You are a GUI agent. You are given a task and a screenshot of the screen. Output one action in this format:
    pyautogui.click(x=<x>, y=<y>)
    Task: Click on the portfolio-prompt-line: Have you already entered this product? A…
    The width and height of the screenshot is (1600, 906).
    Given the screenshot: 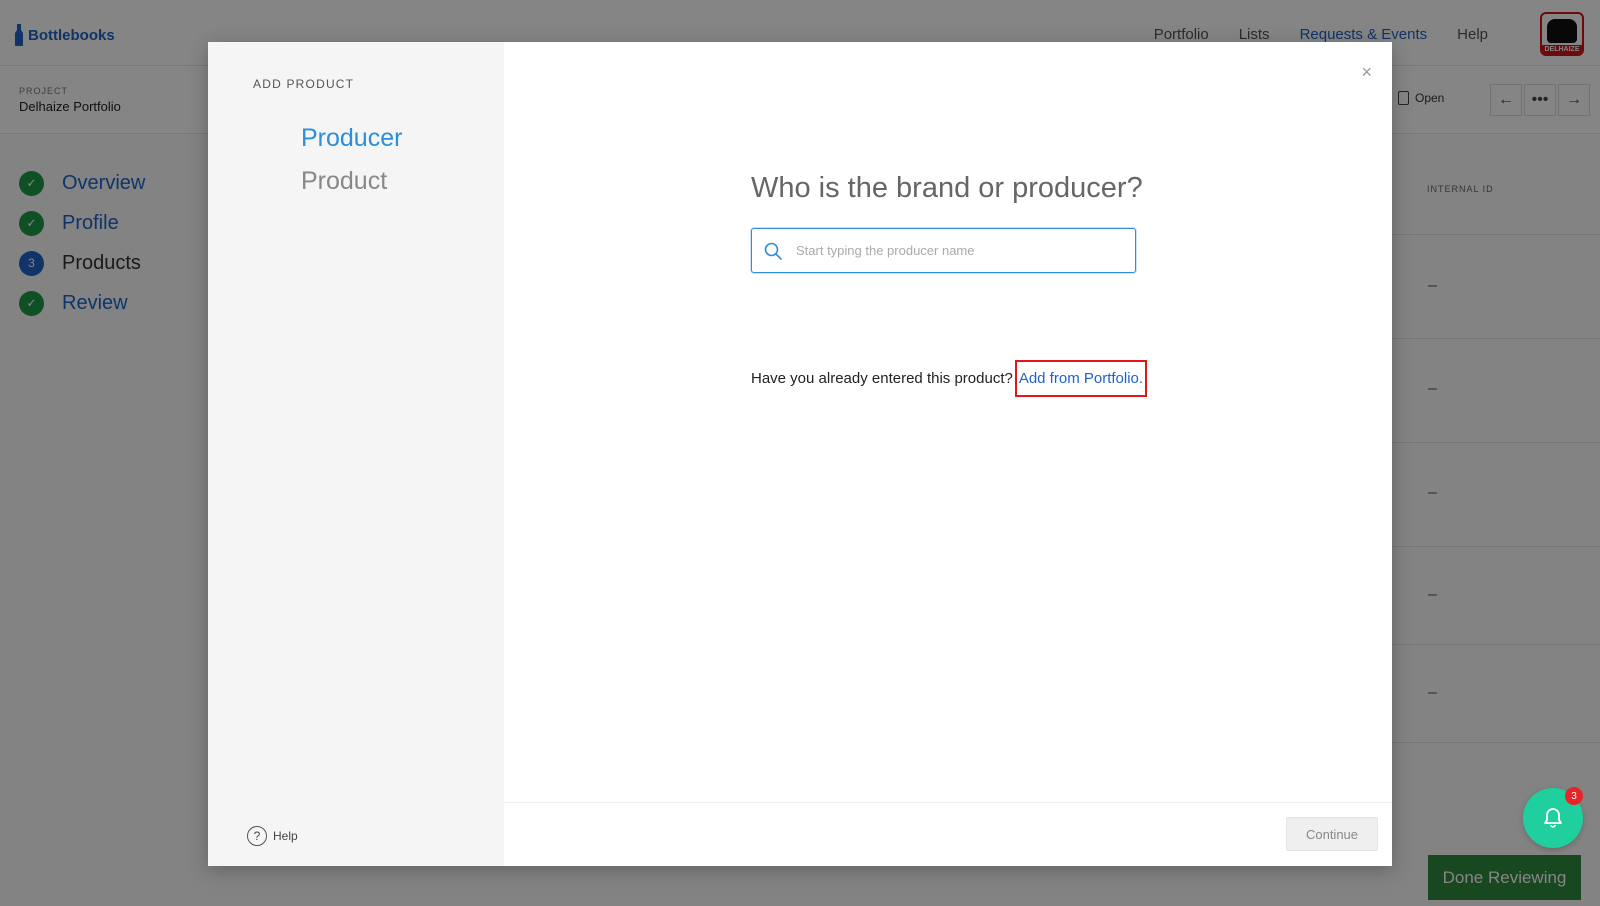 What is the action you would take?
    pyautogui.click(x=949, y=378)
    